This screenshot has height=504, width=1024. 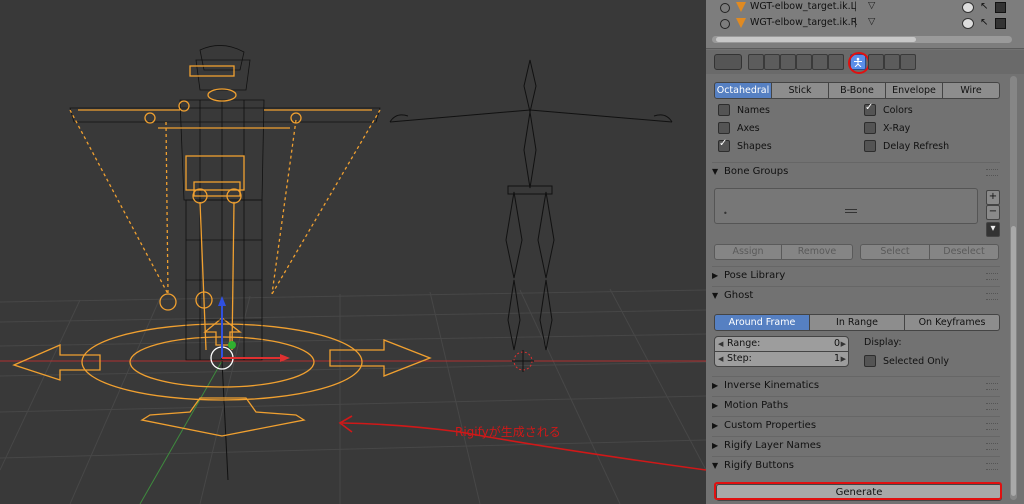 What do you see at coordinates (772, 62) in the screenshot?
I see `render-layers-tab-icon` at bounding box center [772, 62].